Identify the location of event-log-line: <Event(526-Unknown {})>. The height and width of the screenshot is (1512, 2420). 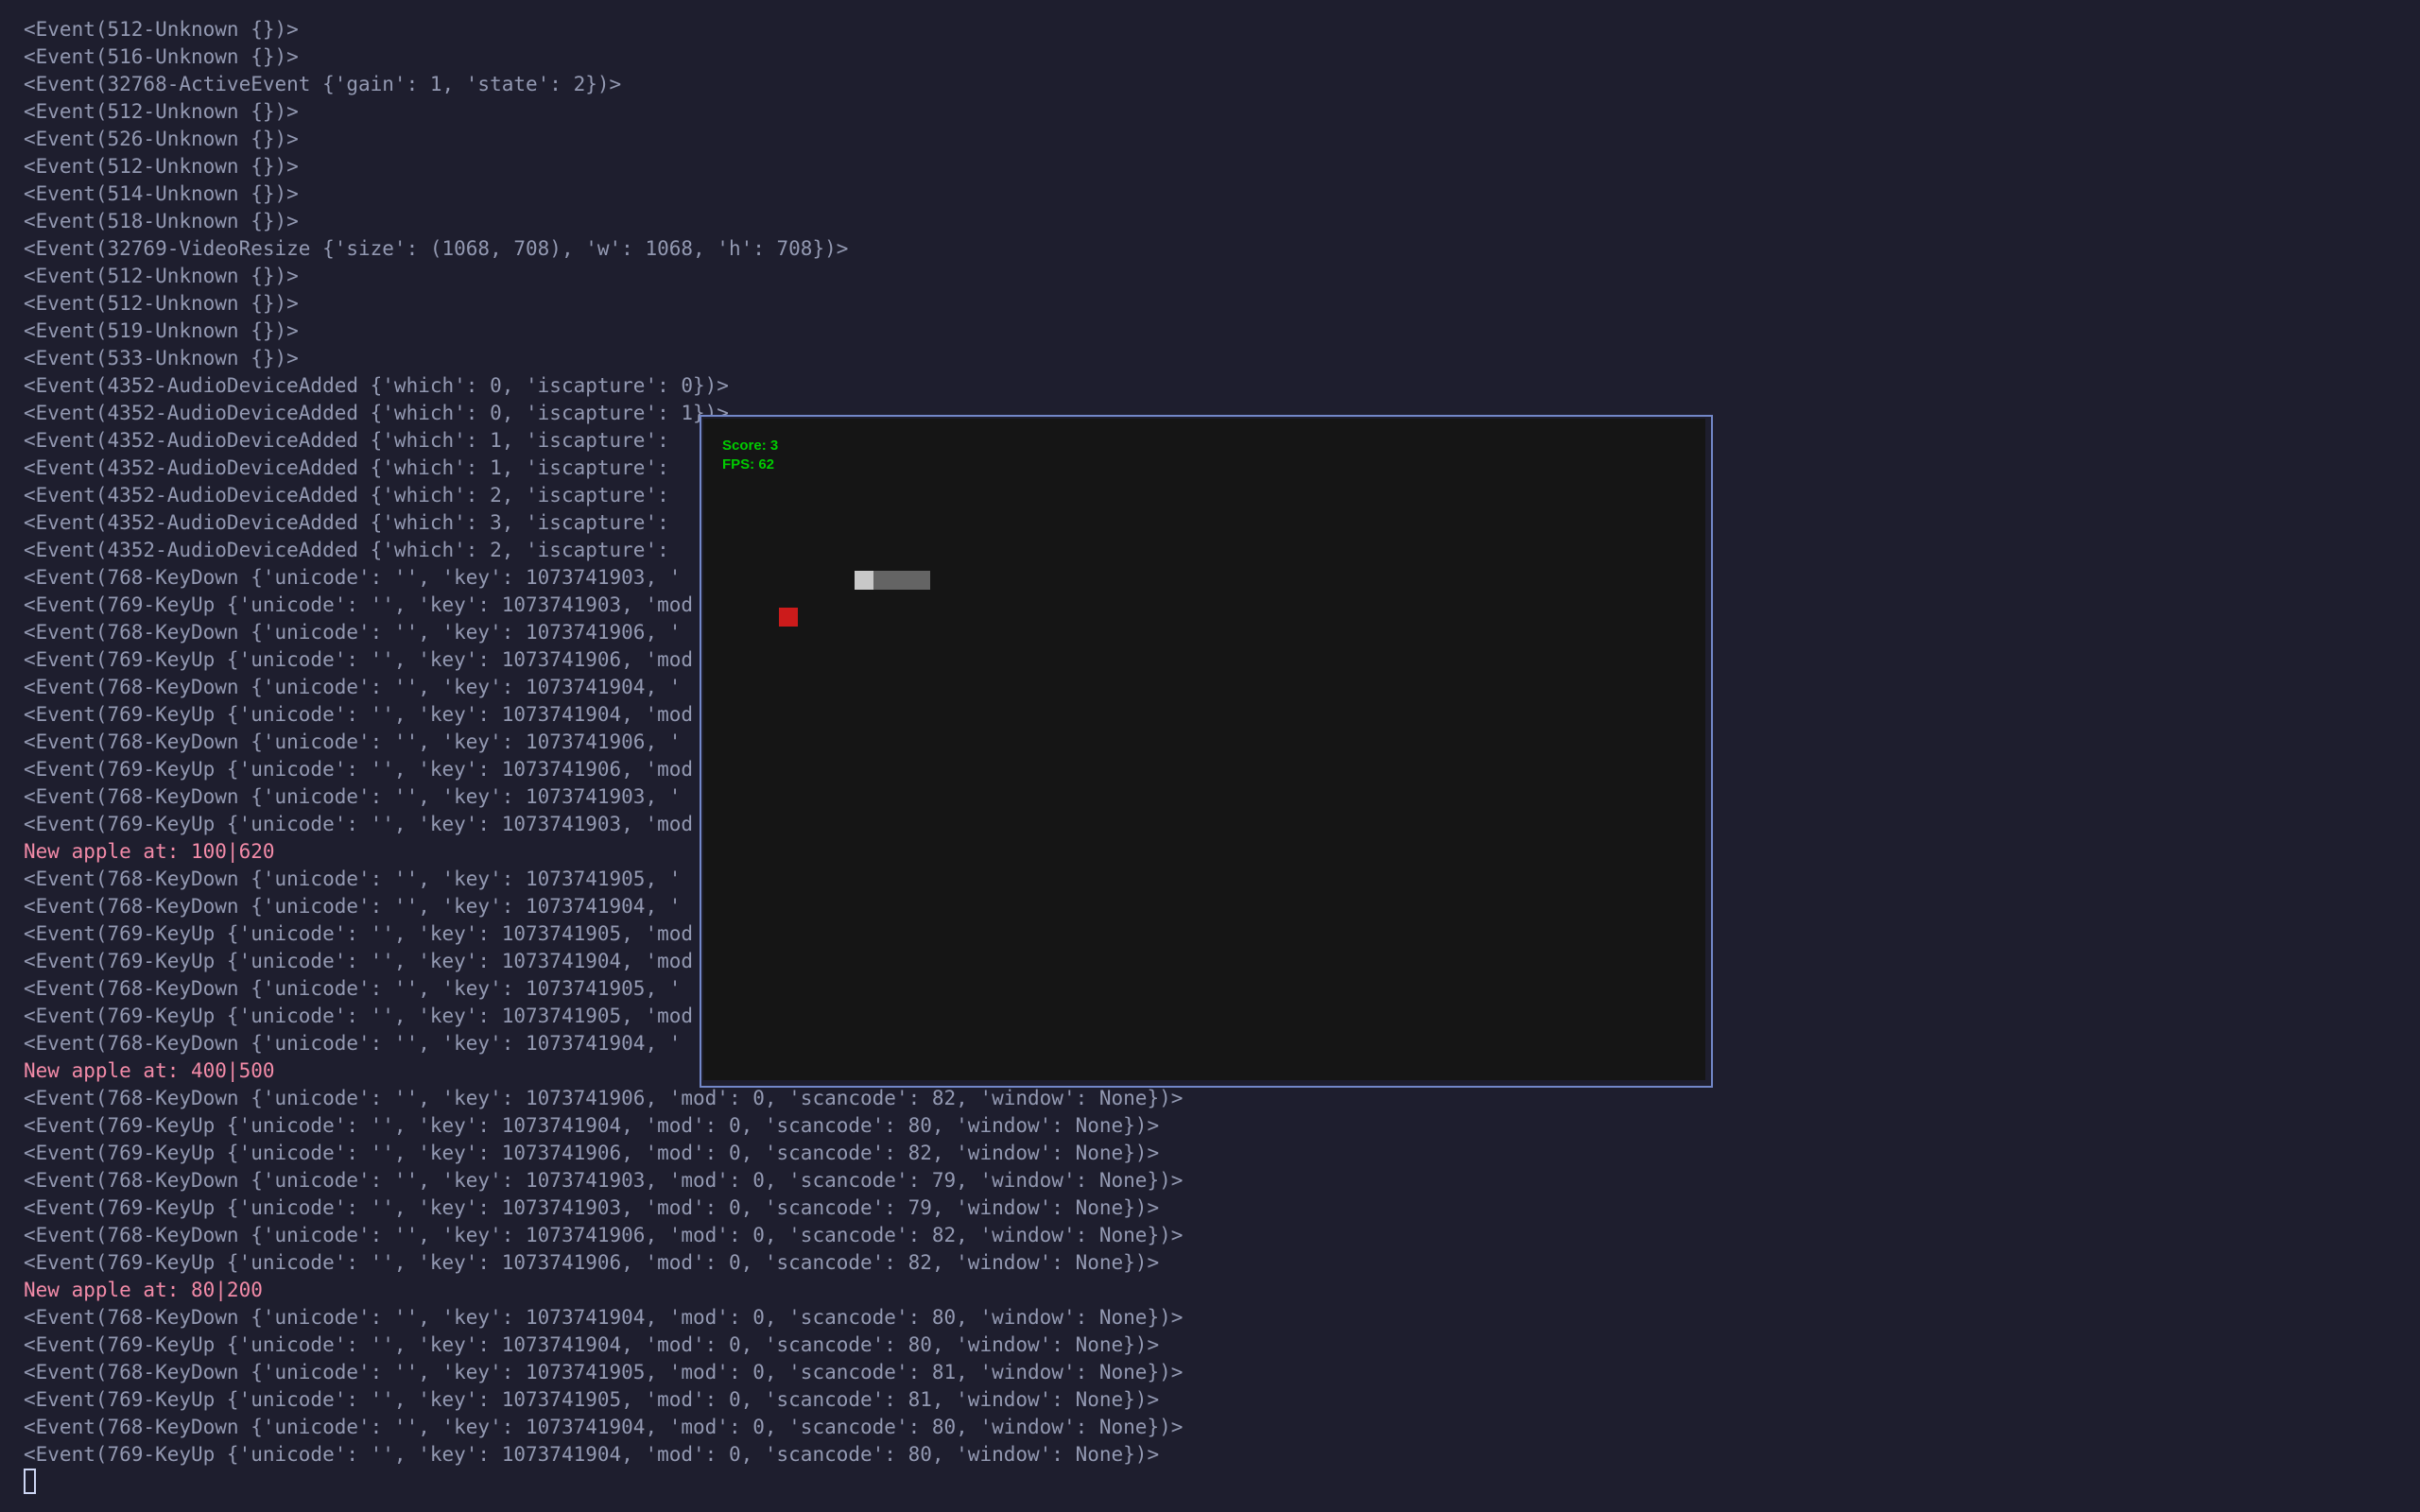
(161, 139).